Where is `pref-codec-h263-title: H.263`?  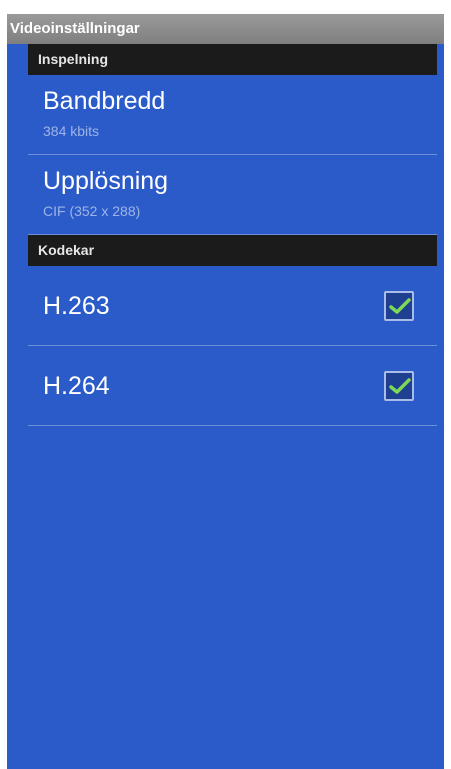 pref-codec-h263-title: H.263 is located at coordinates (76, 306).